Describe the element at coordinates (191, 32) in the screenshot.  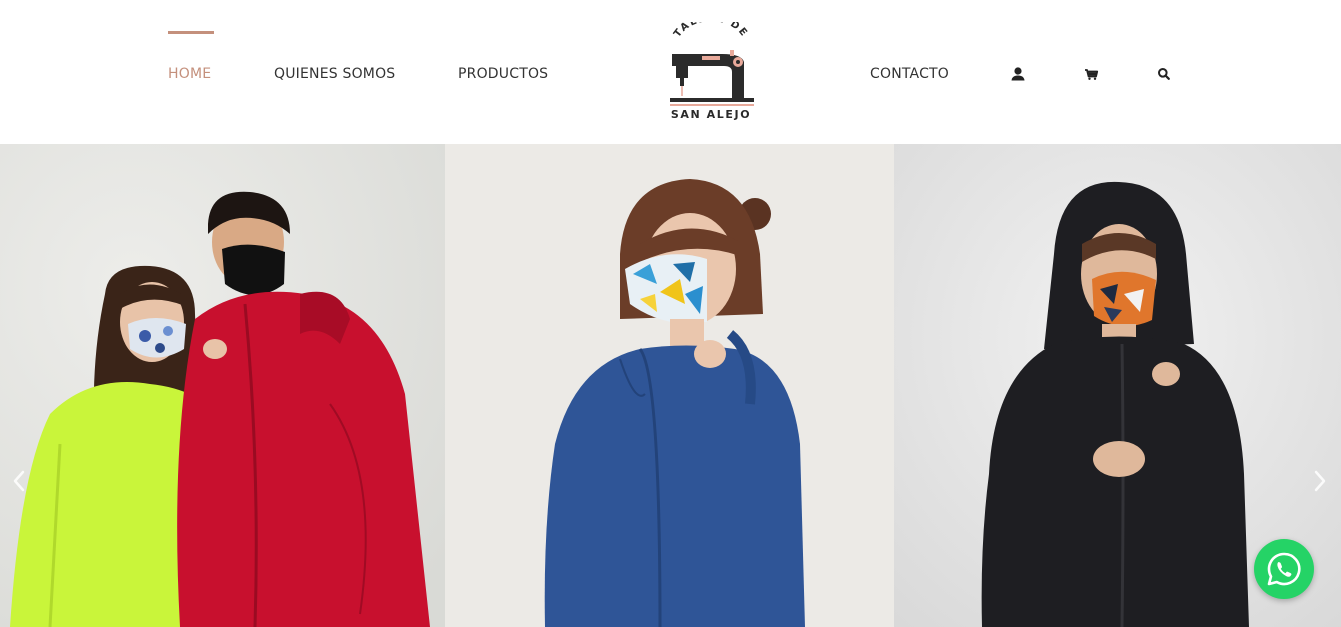
I see `nav-active-indicator` at that location.